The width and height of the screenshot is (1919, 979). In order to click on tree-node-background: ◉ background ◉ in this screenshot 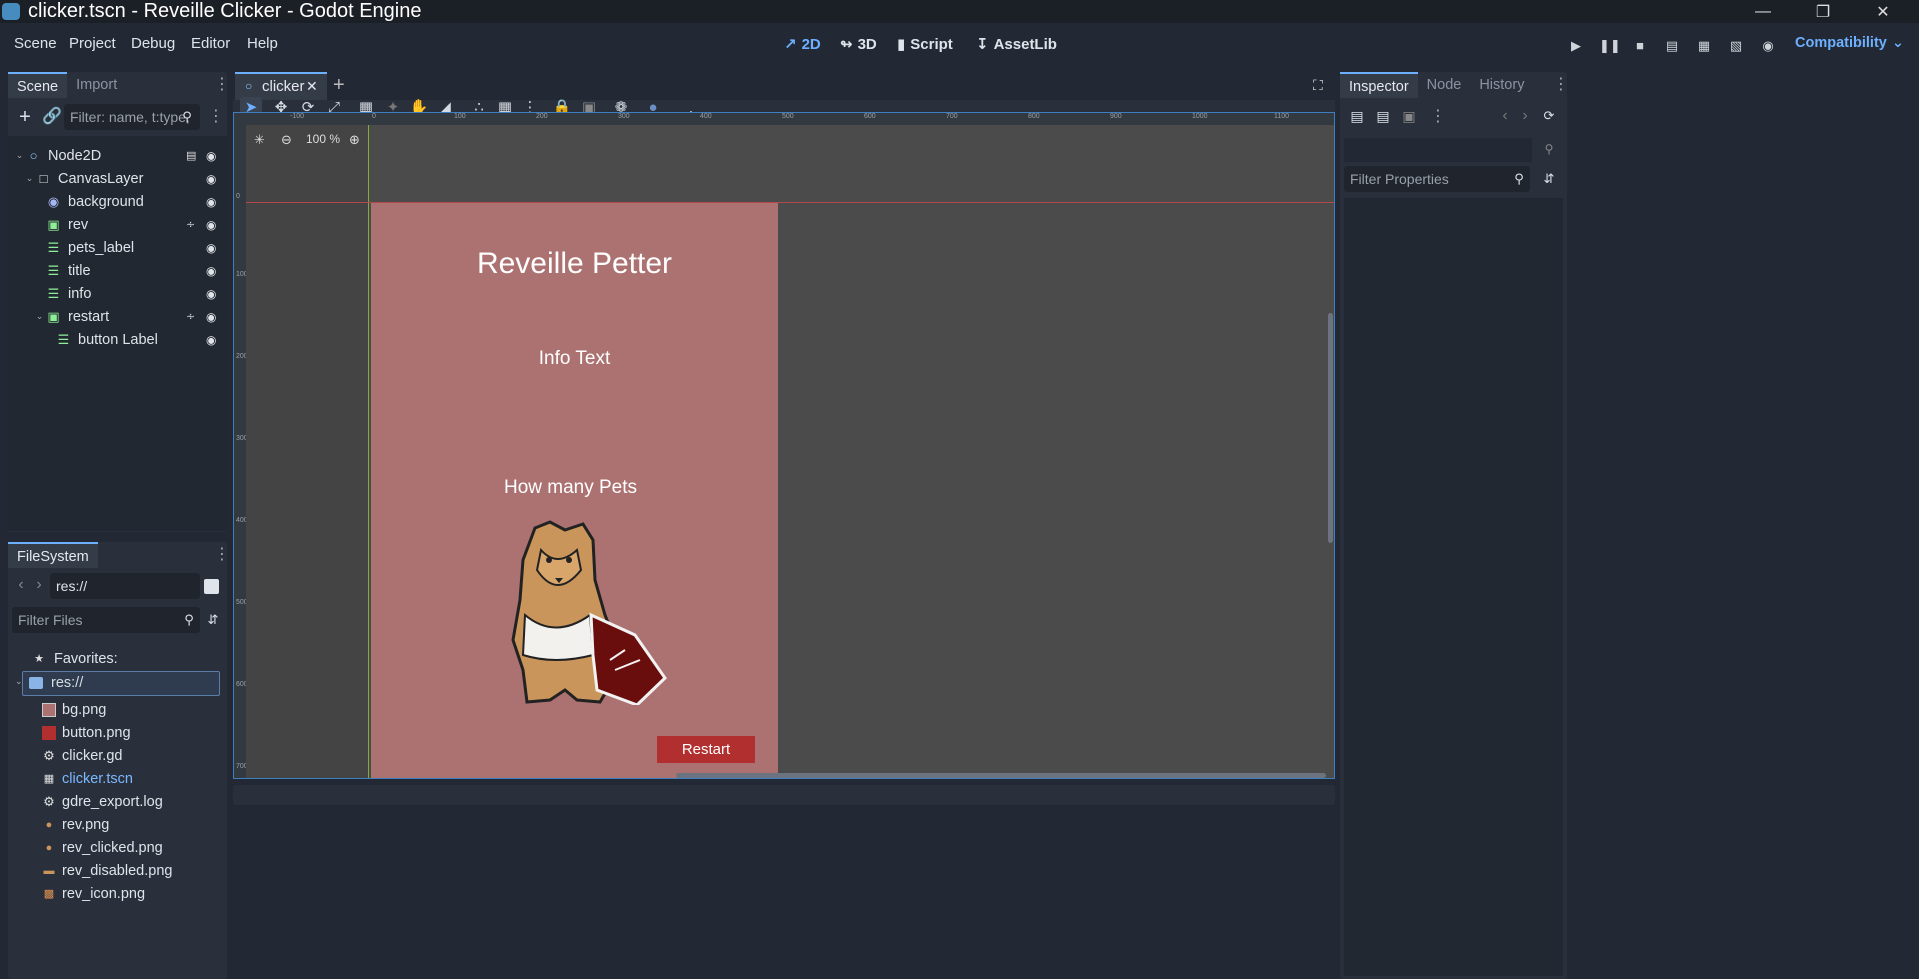, I will do `click(118, 203)`.